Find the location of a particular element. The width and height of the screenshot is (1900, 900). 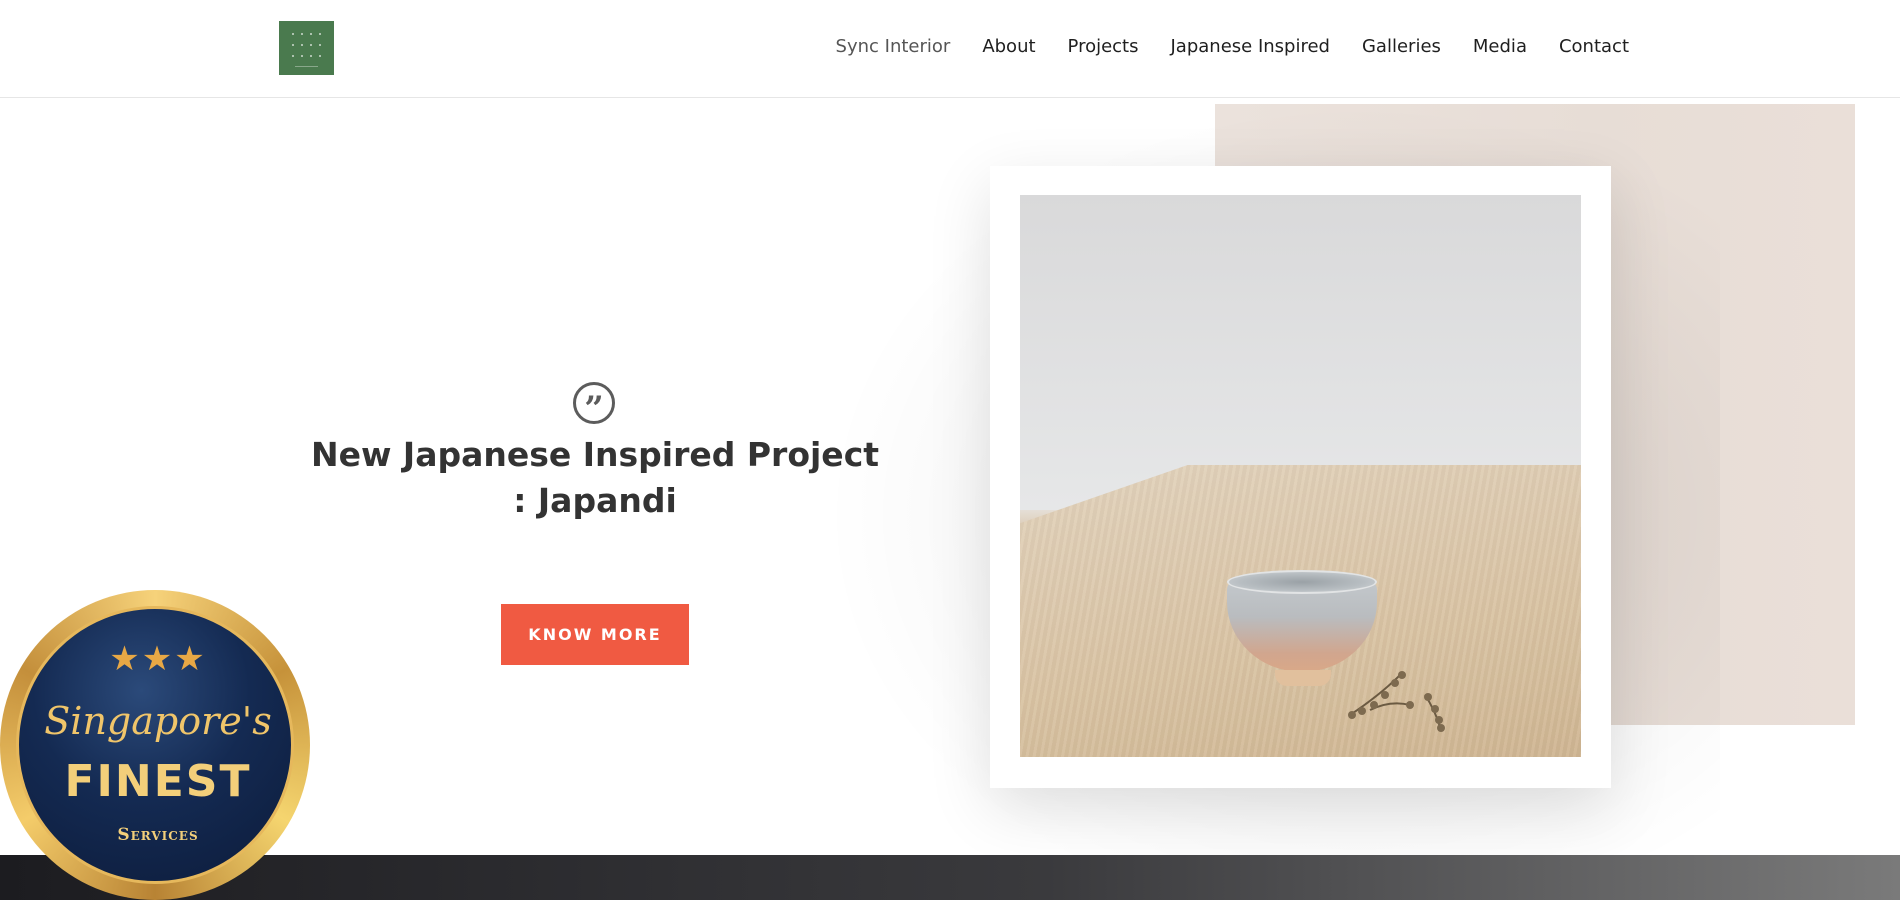

dried-flowers is located at coordinates (1396, 701).